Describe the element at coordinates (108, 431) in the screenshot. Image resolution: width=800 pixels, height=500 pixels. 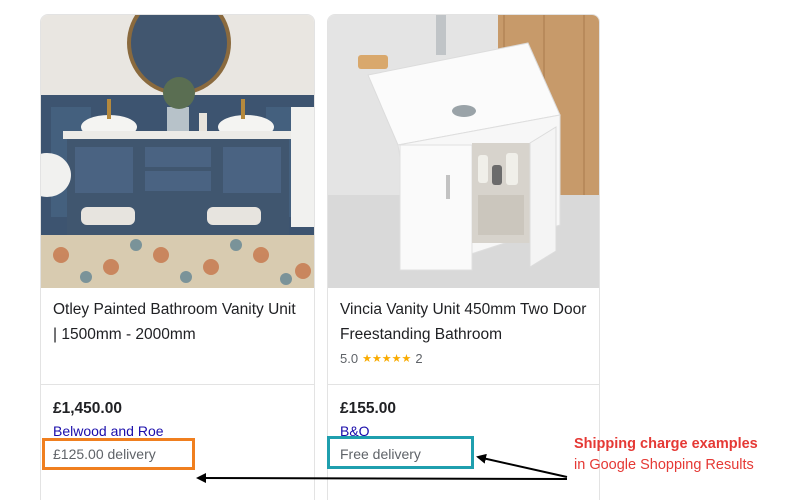
I see `merchant-link: Belwood and Roe` at that location.